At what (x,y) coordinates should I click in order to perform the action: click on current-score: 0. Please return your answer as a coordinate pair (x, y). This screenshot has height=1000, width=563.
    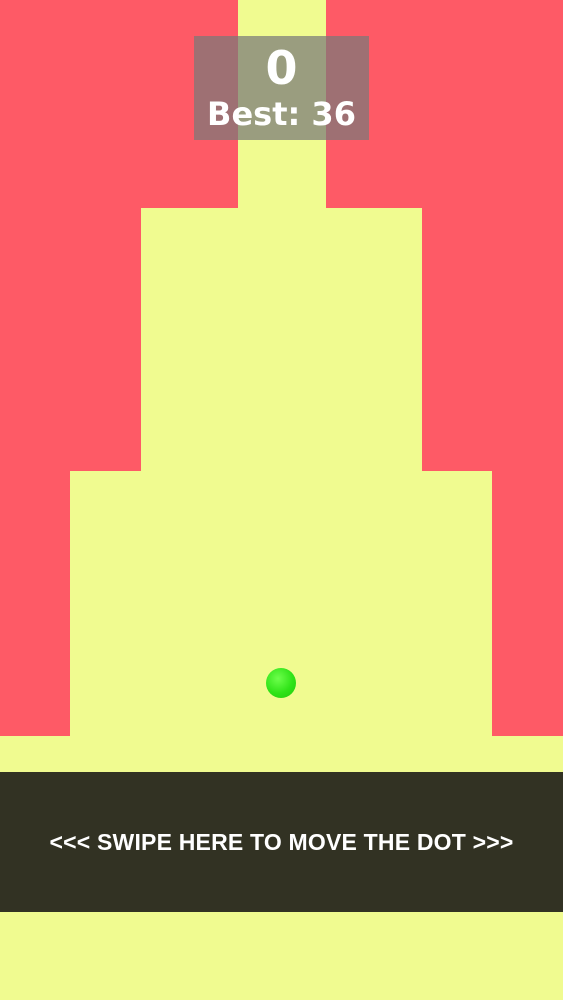
    Looking at the image, I should click on (281, 68).